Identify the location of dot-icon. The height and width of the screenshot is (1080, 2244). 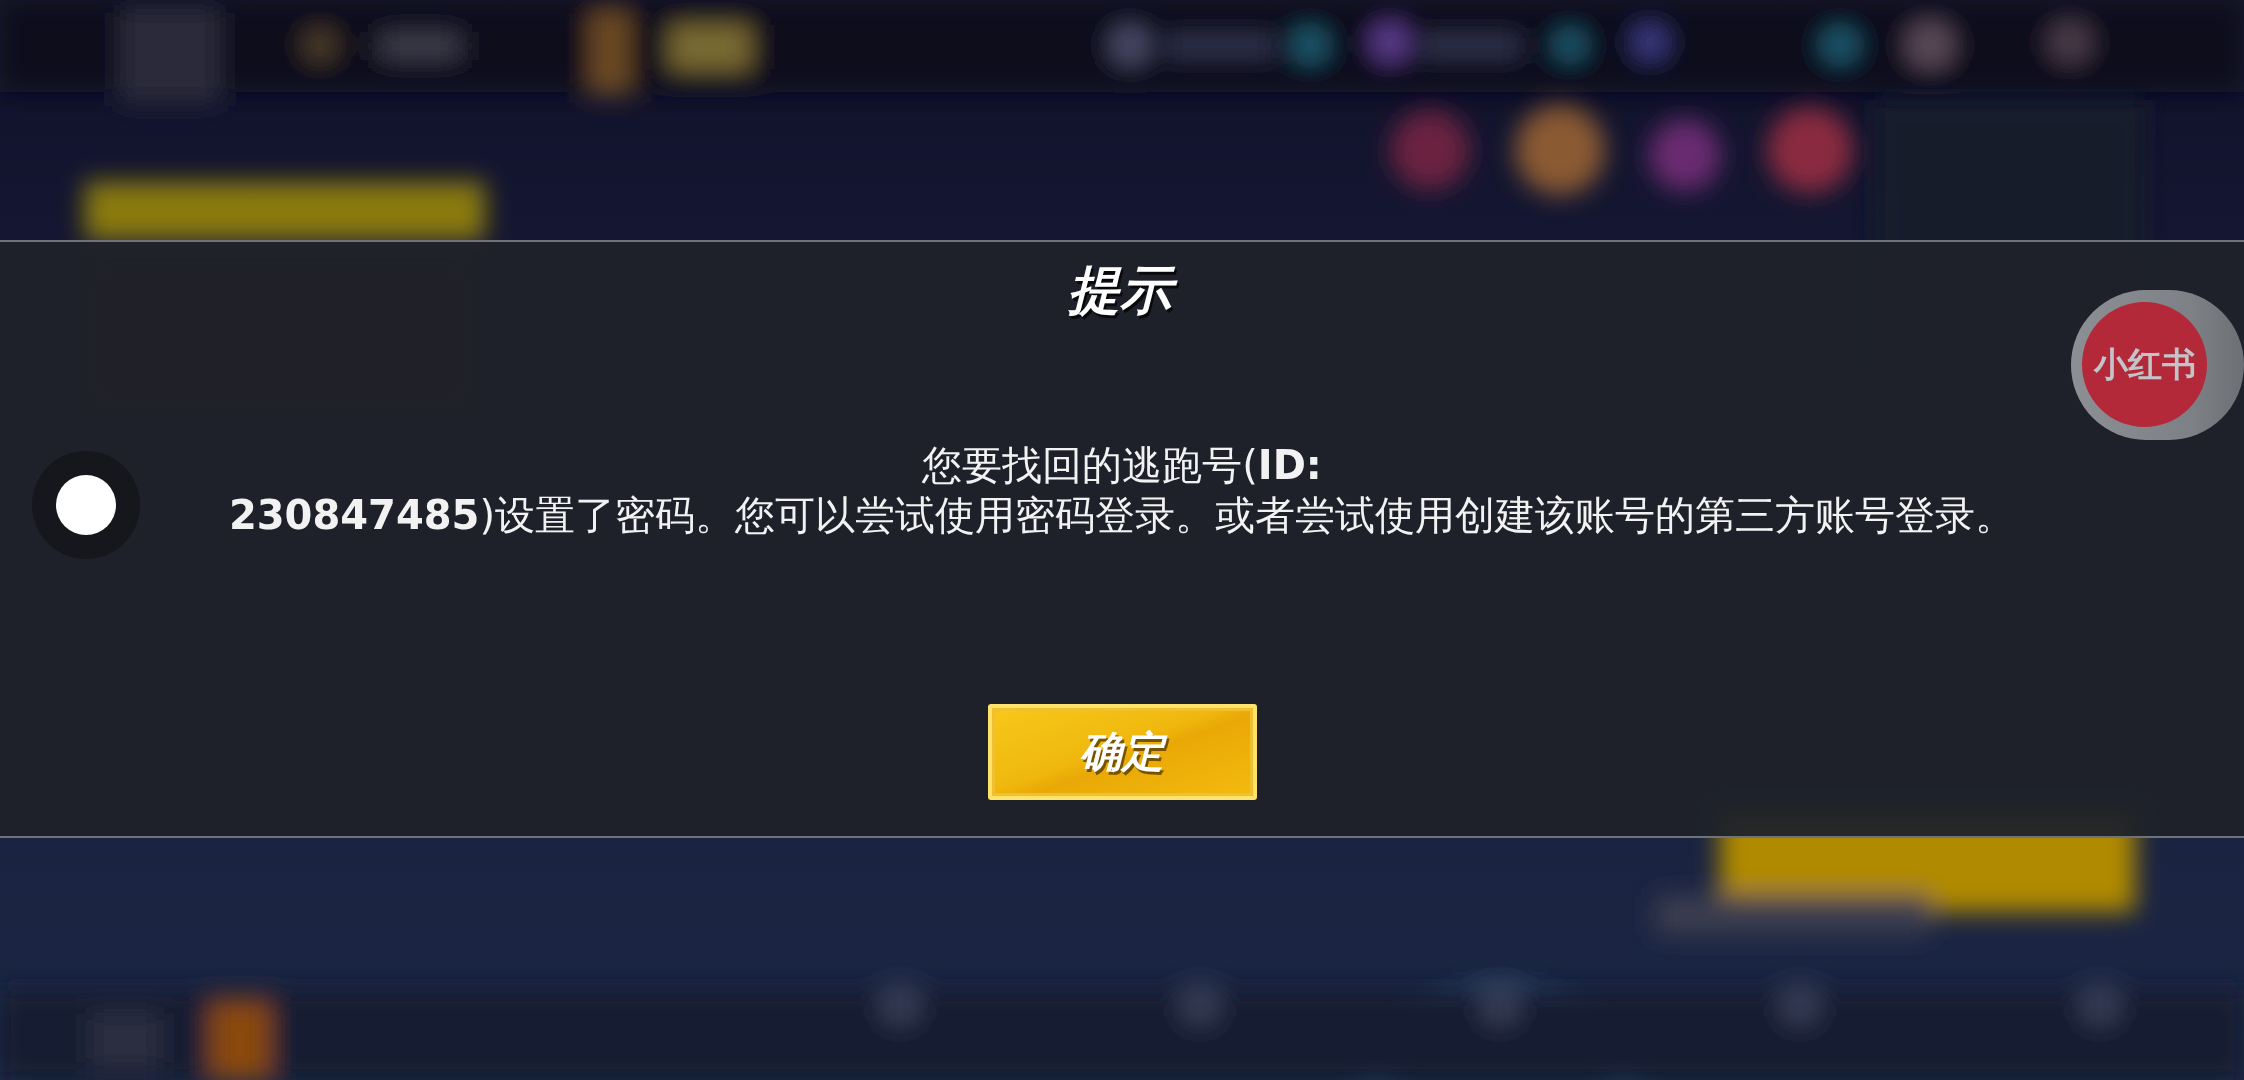
(86, 505).